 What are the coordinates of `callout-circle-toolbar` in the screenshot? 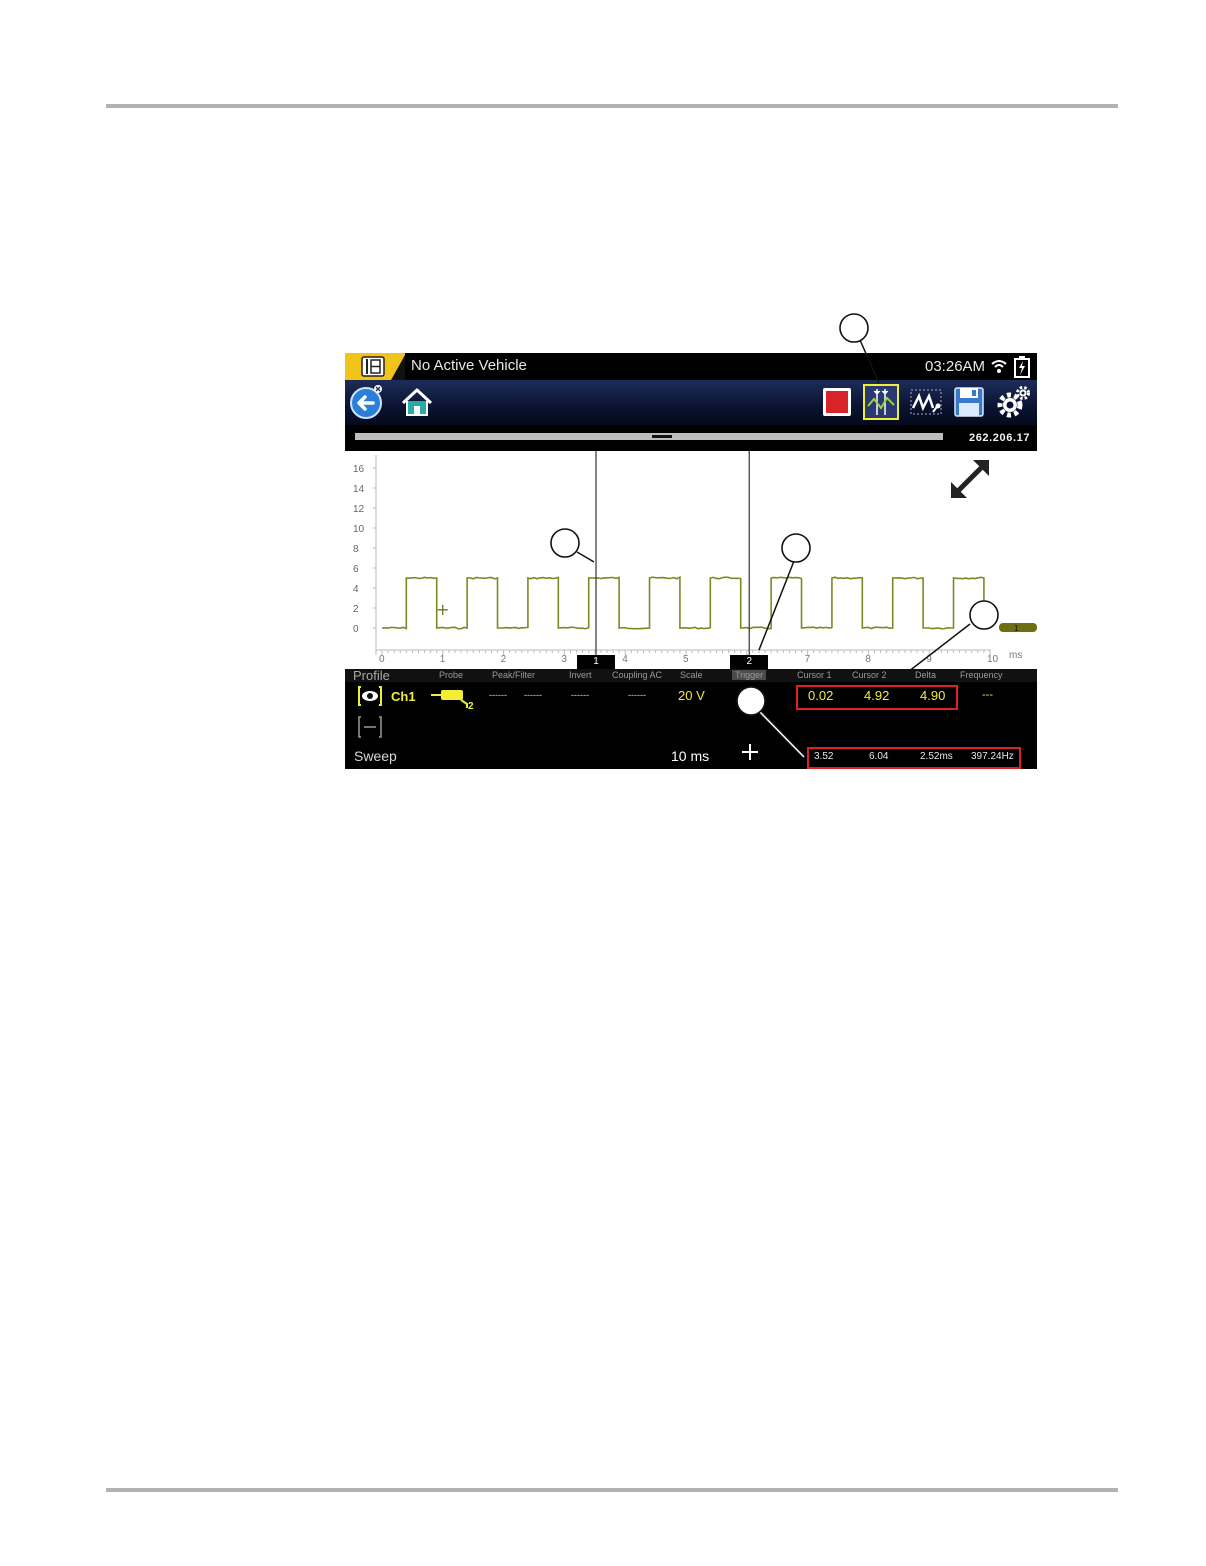 It's located at (854, 328).